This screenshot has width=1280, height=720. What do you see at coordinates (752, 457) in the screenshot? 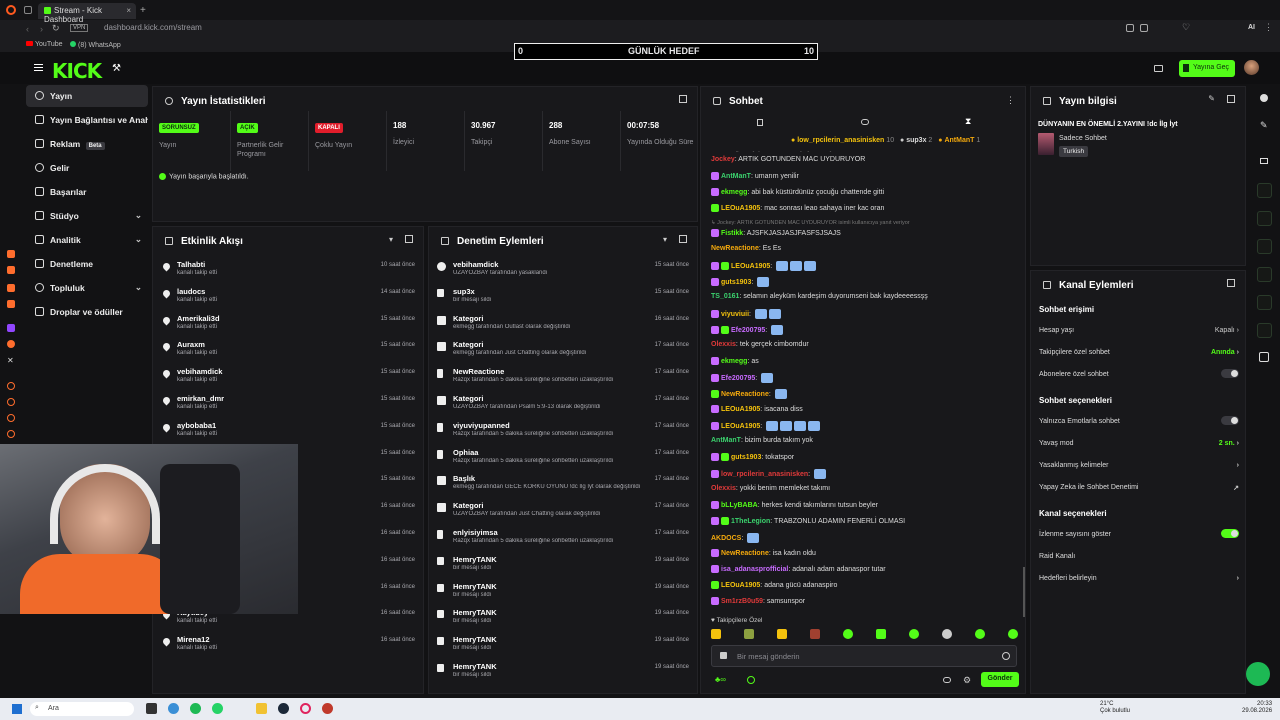
I see `chat-message: guts1903: tokatspor` at bounding box center [752, 457].